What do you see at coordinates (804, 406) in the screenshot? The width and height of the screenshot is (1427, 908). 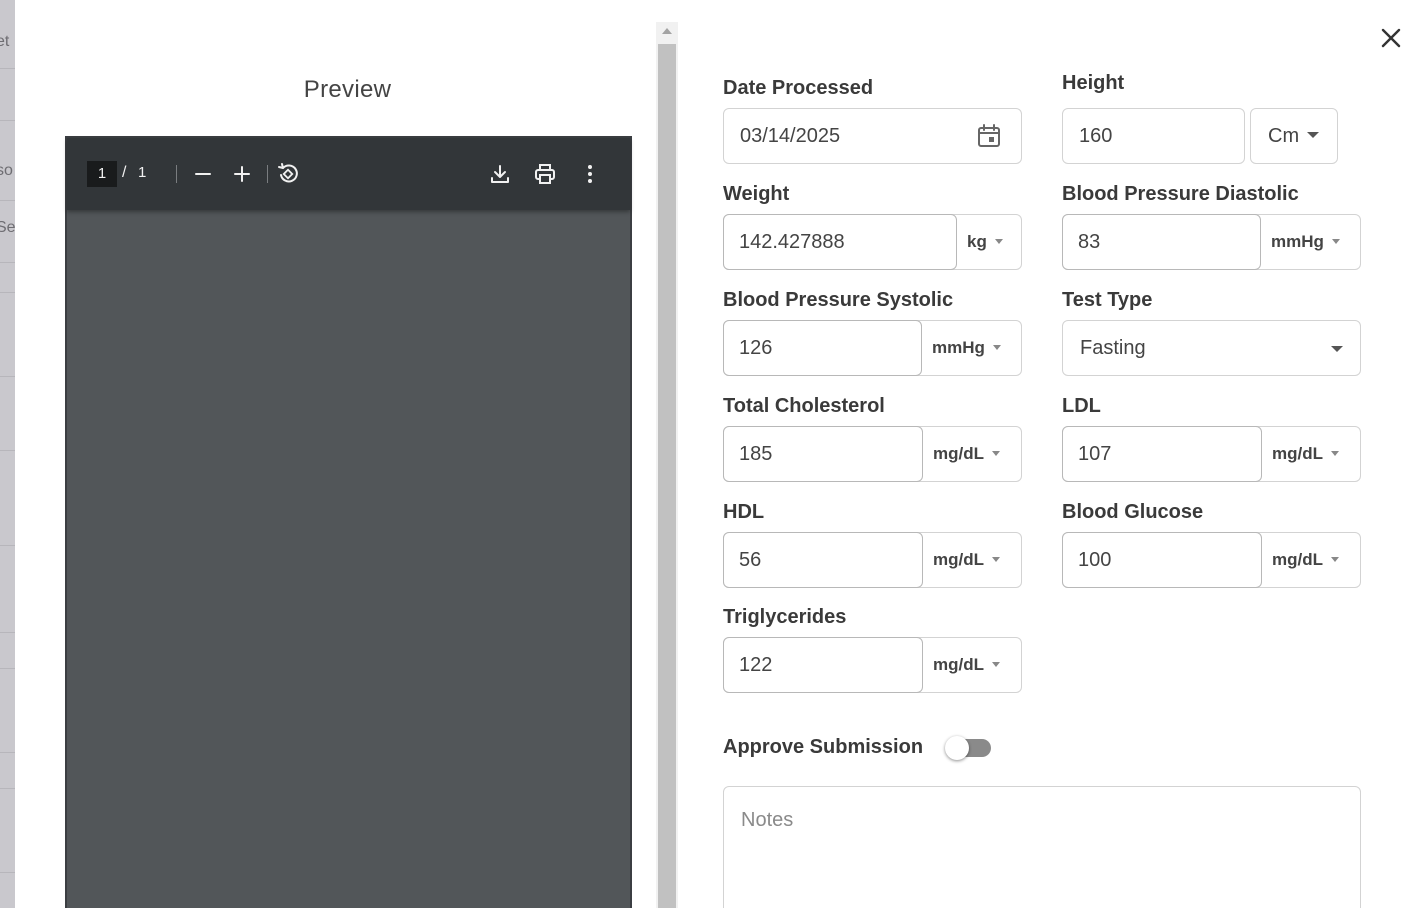 I see `total-cholesterol-label: Total Cholesterol` at bounding box center [804, 406].